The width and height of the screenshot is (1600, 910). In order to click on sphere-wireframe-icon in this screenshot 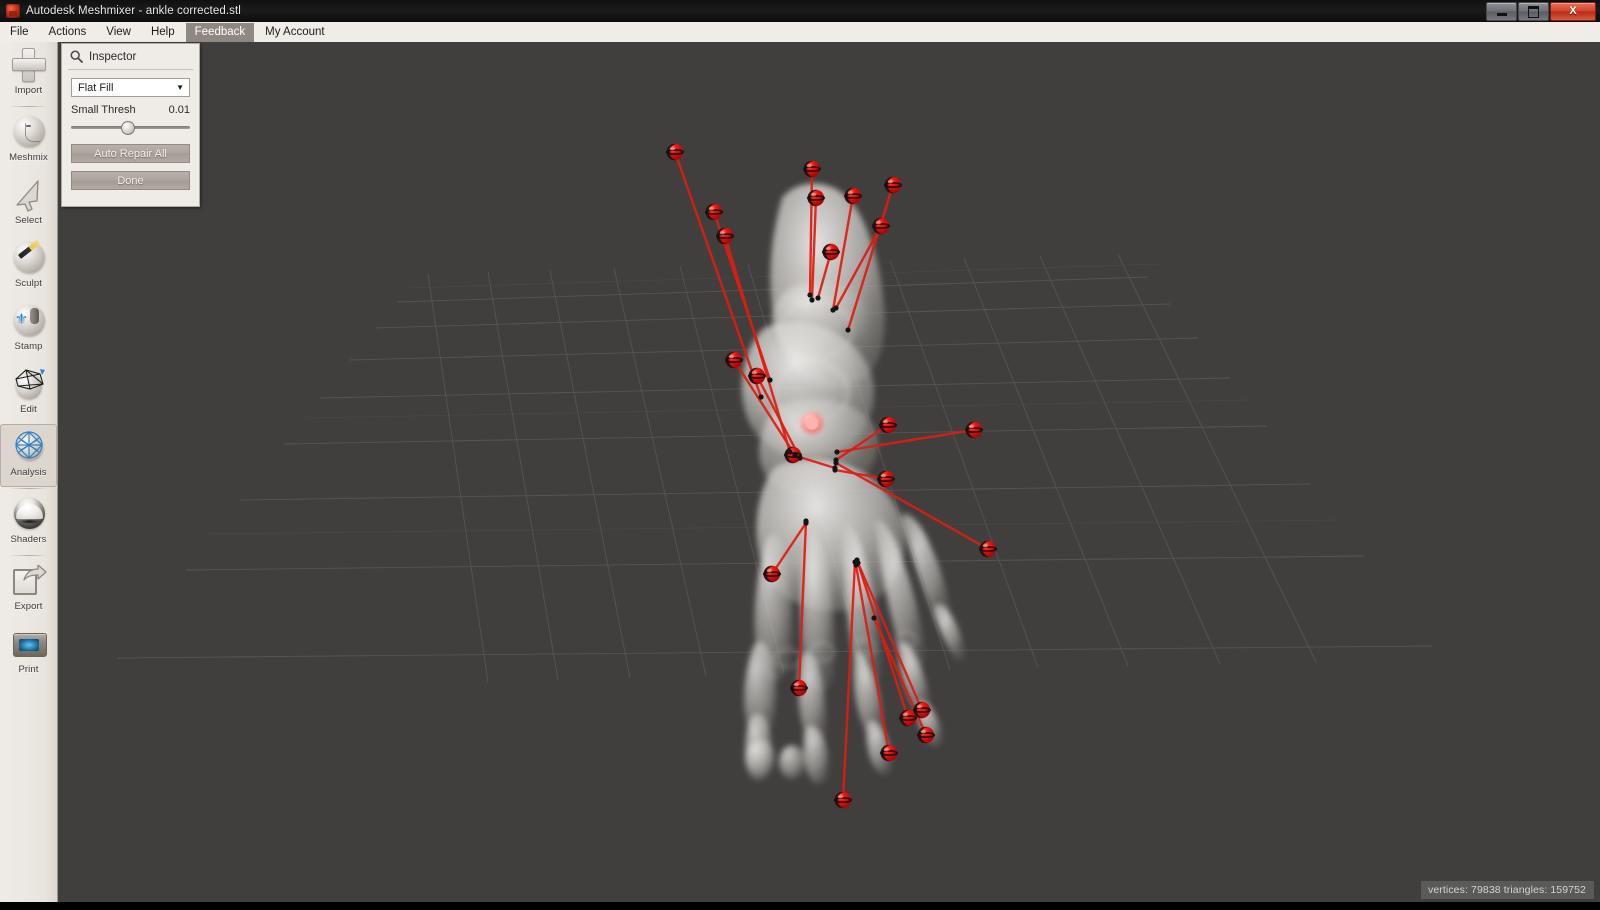, I will do `click(29, 384)`.